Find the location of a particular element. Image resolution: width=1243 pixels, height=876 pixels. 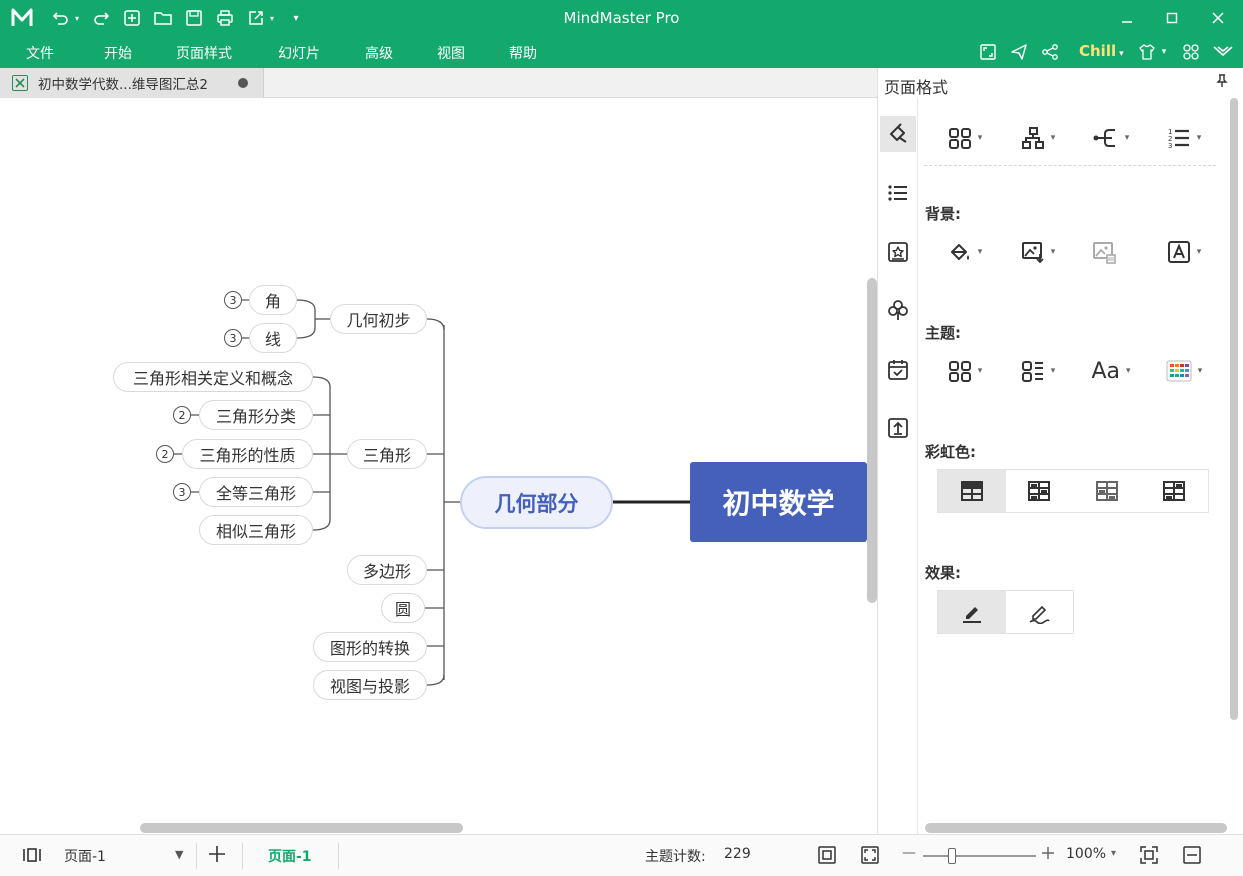

topic-node: 几何初步 is located at coordinates (378, 319).